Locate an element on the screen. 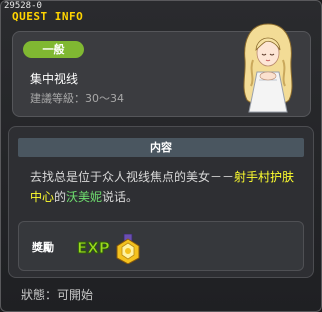 The width and height of the screenshot is (322, 312). npc-name-highlight: 沃美妮 is located at coordinates (84, 197).